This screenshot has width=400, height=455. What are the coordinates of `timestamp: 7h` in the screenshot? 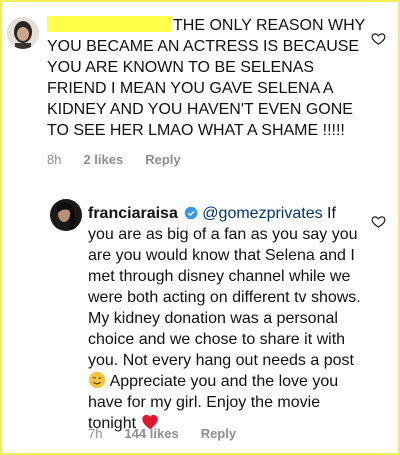 It's located at (95, 433).